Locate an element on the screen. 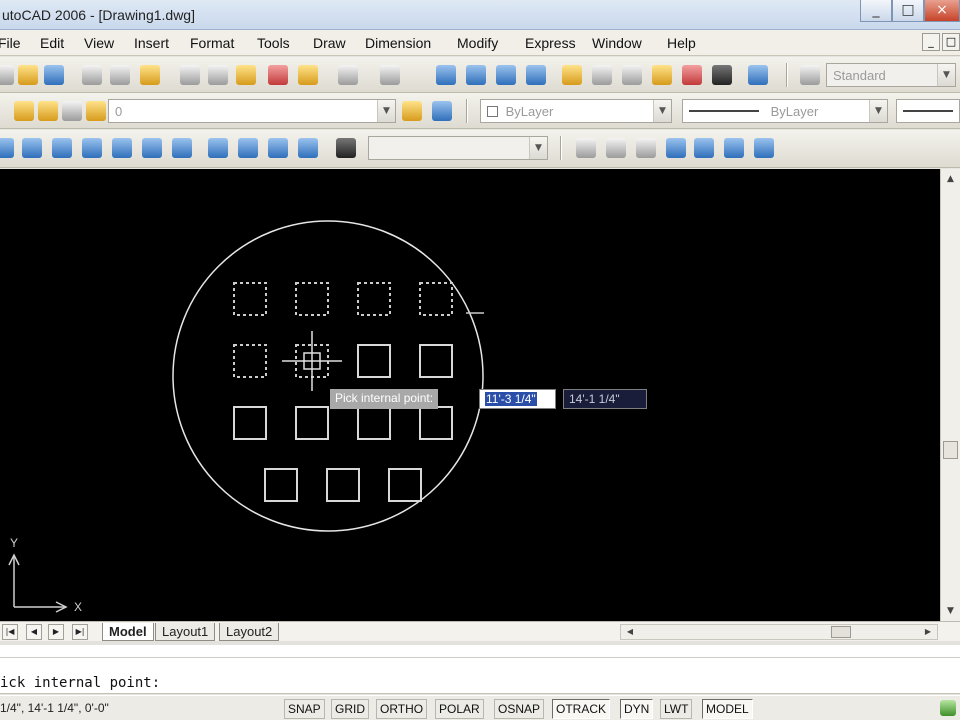 This screenshot has height=720, width=960. light-bulb-icon is located at coordinates (24, 111).